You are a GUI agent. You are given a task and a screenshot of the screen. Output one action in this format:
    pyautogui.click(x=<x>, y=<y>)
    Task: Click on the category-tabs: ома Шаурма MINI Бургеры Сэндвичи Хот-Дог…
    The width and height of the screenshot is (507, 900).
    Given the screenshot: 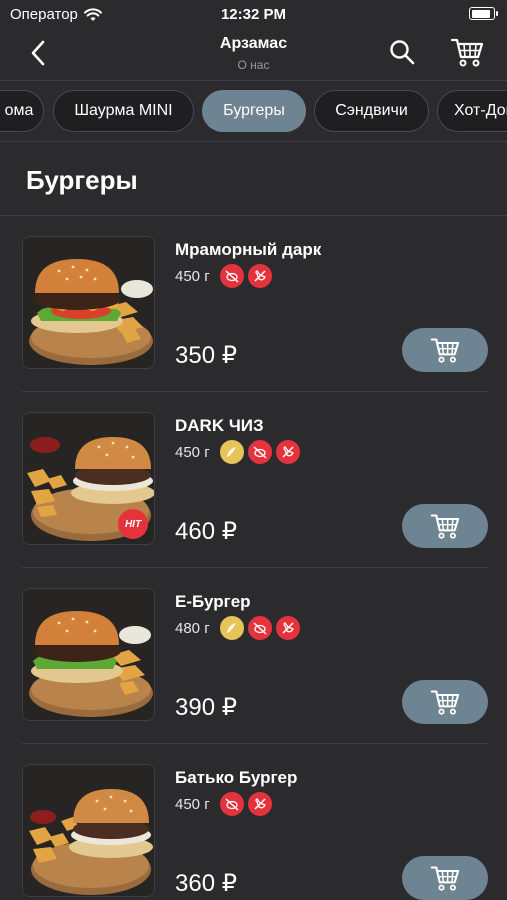 What is the action you would take?
    pyautogui.click(x=253, y=111)
    